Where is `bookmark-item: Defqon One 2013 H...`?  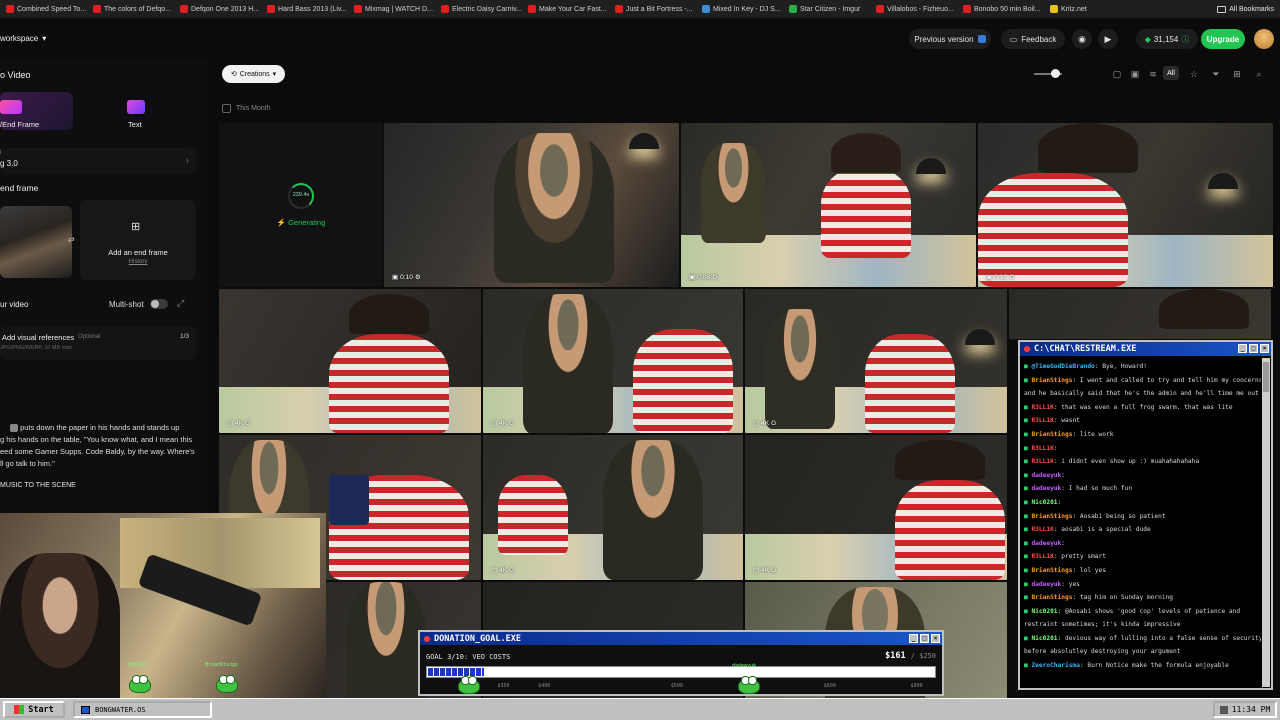
bookmark-item: Defqon One 2013 H... is located at coordinates (217, 9).